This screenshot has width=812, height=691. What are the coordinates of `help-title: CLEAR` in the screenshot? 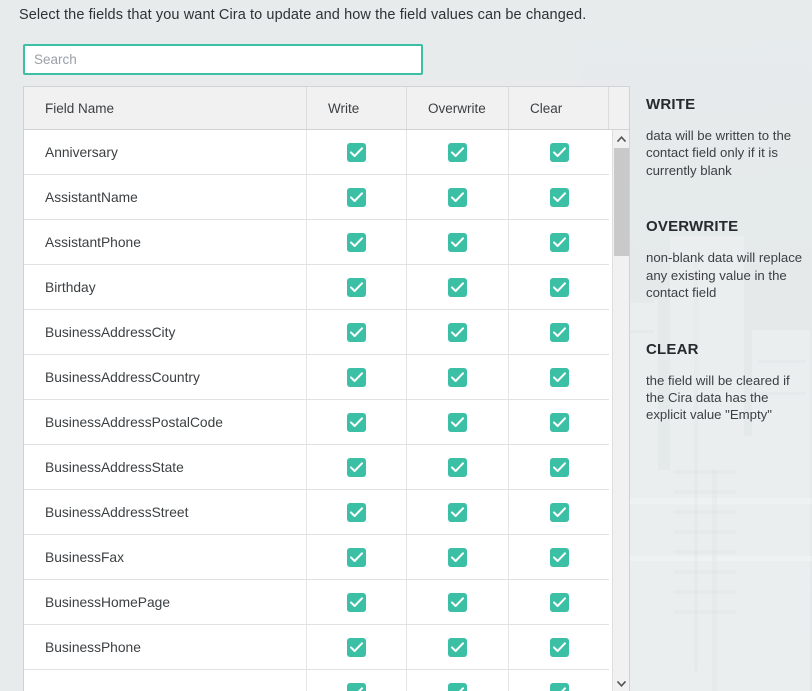 It's located at (672, 349).